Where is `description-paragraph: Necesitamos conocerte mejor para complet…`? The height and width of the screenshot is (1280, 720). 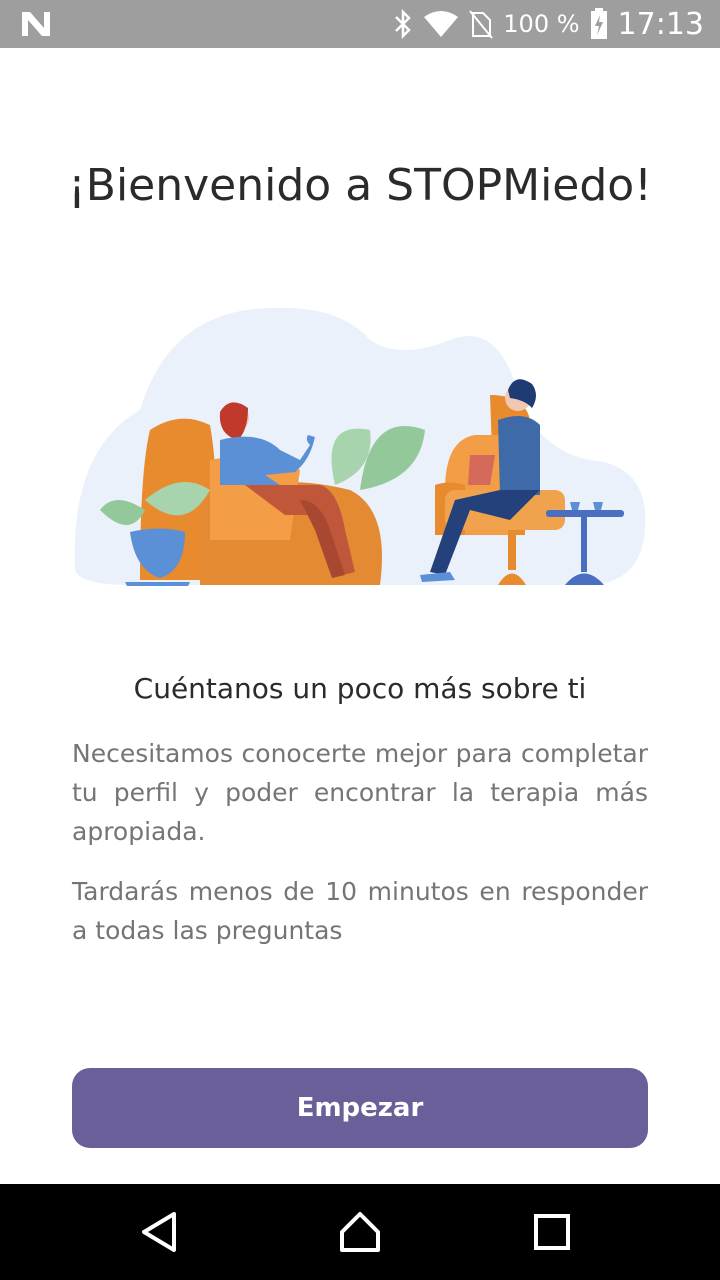
description-paragraph: Necesitamos conocerte mejor para complet… is located at coordinates (360, 792).